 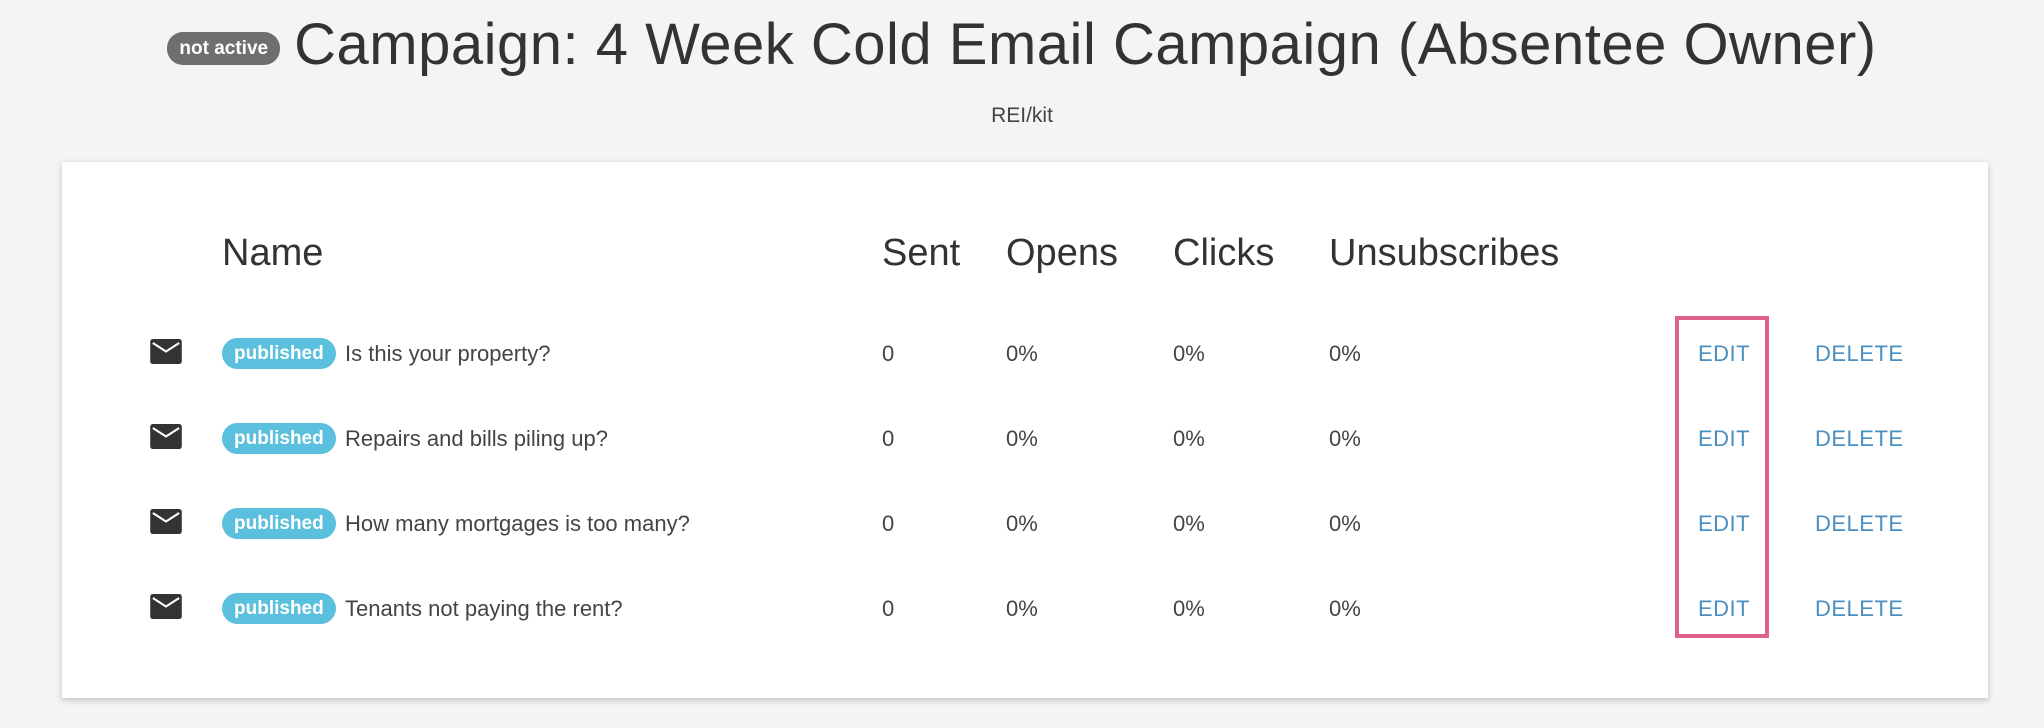 I want to click on email-name: Tenants not paying the rent?, so click(x=484, y=608).